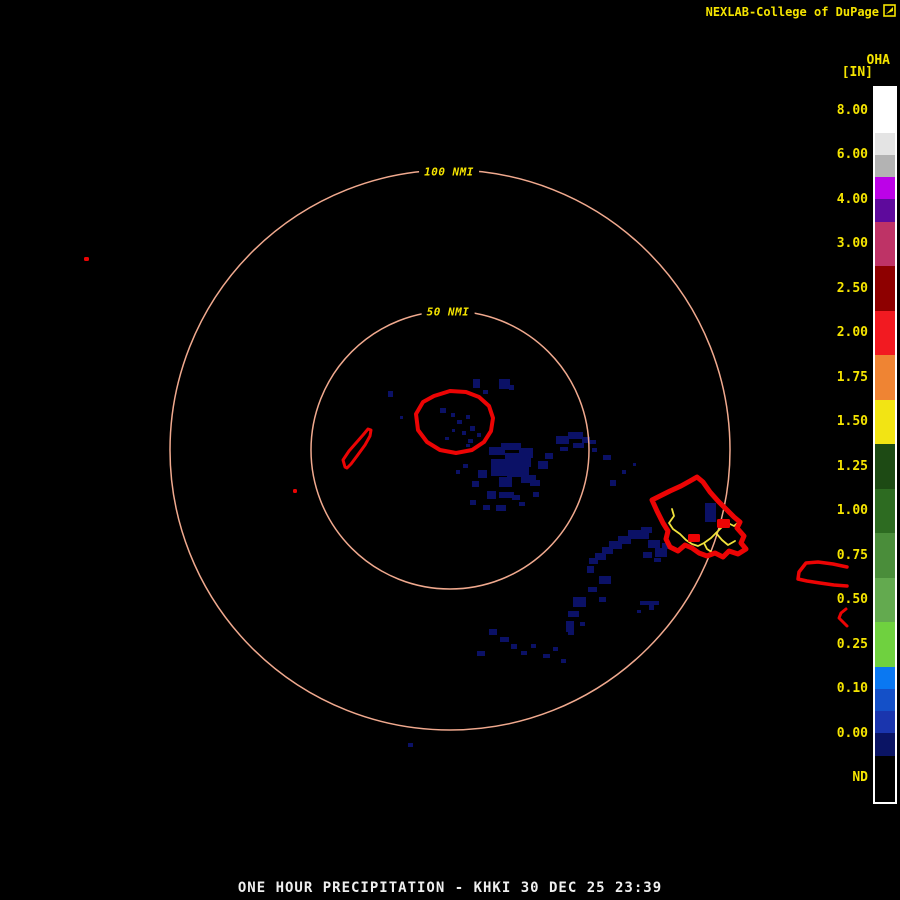 The height and width of the screenshot is (900, 900). What do you see at coordinates (852, 199) in the screenshot?
I see `legend-tick: 4.00` at bounding box center [852, 199].